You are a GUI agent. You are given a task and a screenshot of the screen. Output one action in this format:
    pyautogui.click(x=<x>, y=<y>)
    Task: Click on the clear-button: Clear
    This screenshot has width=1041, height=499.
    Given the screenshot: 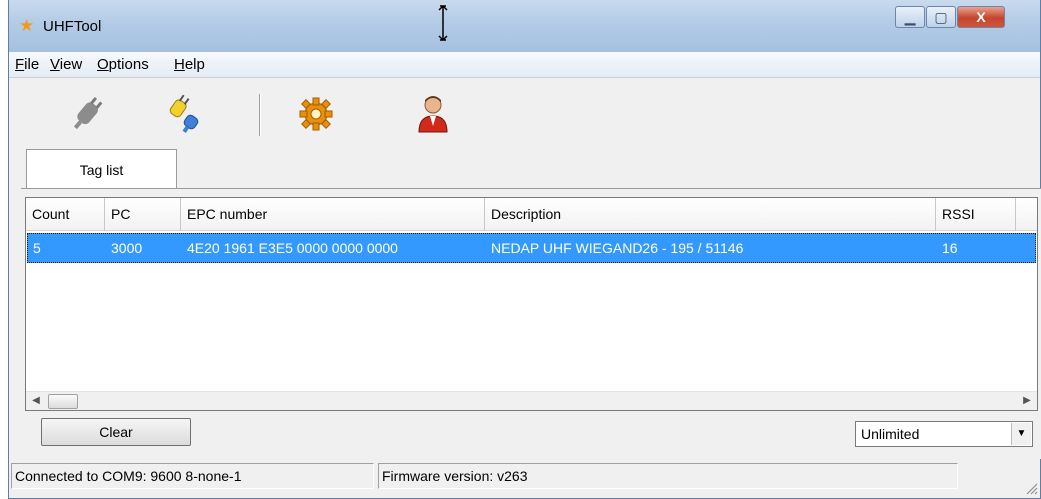 What is the action you would take?
    pyautogui.click(x=116, y=432)
    